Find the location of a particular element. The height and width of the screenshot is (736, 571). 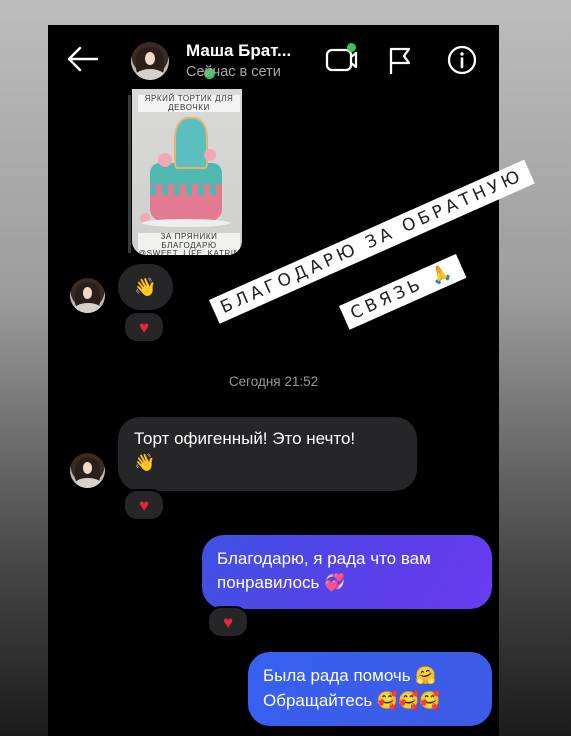

incoming-message: Торт офигенный! Это нечто! 👋 is located at coordinates (267, 454).